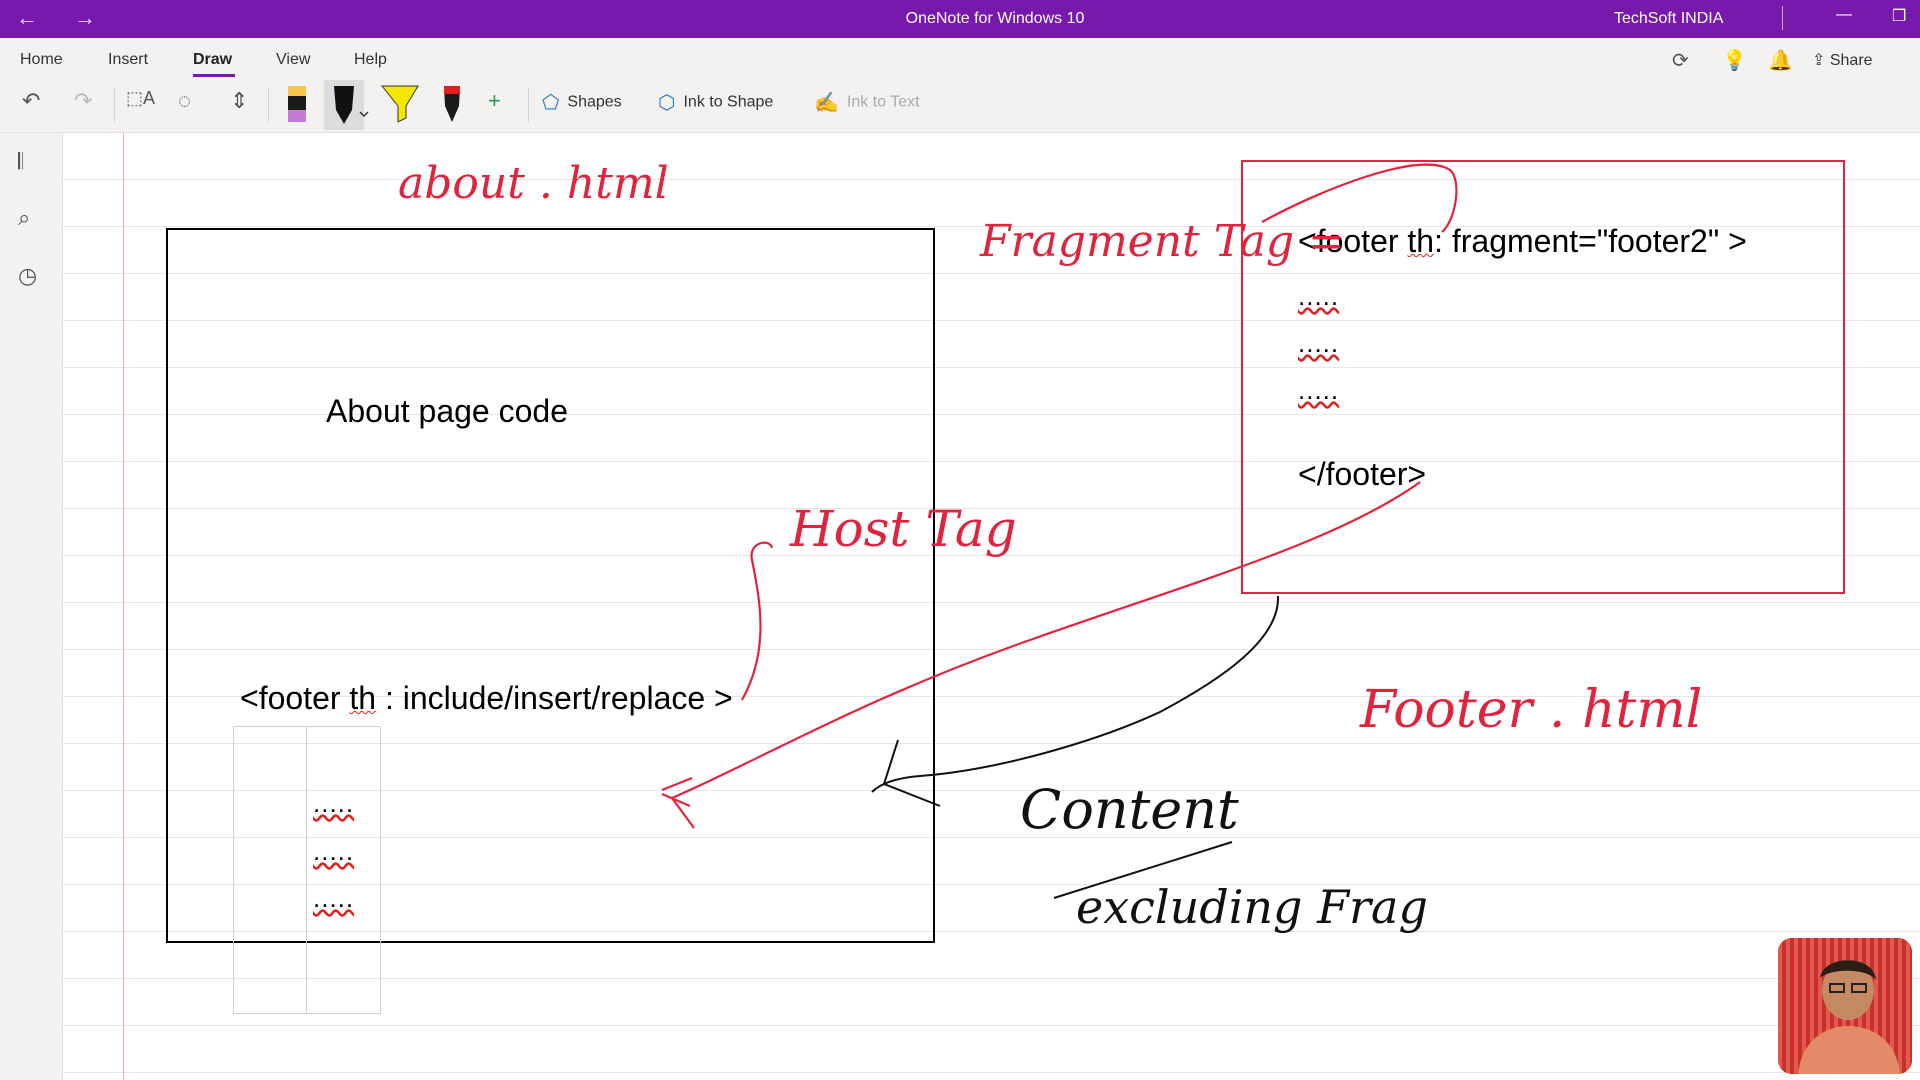 The height and width of the screenshot is (1080, 1920). What do you see at coordinates (911, 773) in the screenshot?
I see `ink-bracket-arrow` at bounding box center [911, 773].